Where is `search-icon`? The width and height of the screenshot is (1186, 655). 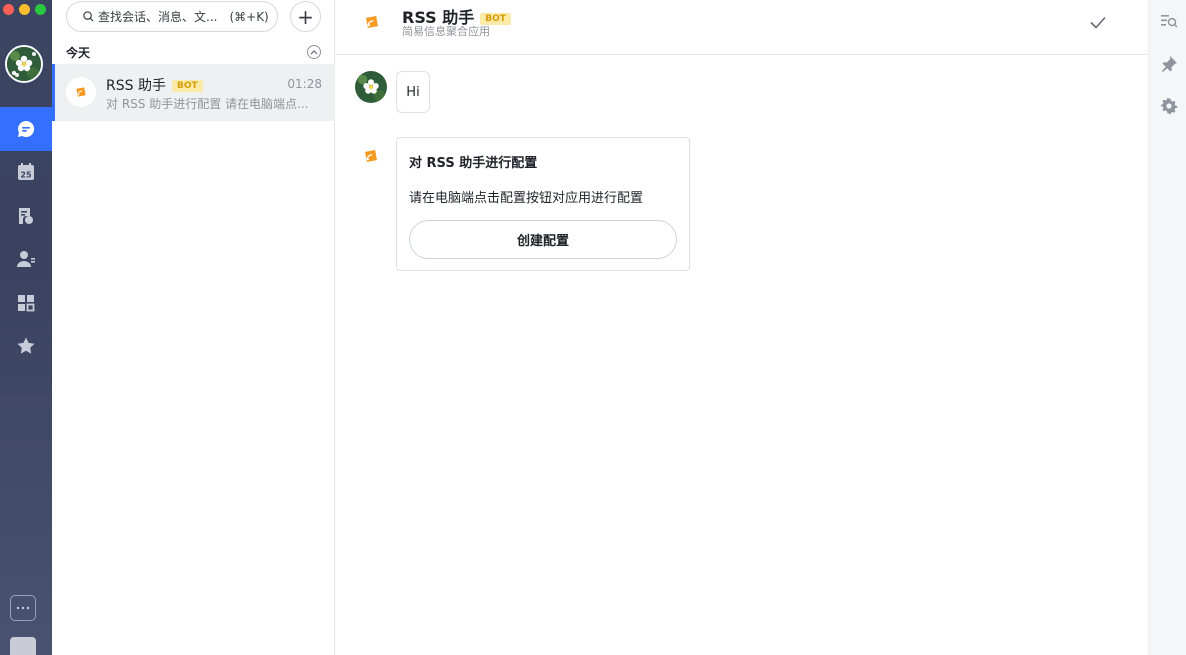 search-icon is located at coordinates (88, 16).